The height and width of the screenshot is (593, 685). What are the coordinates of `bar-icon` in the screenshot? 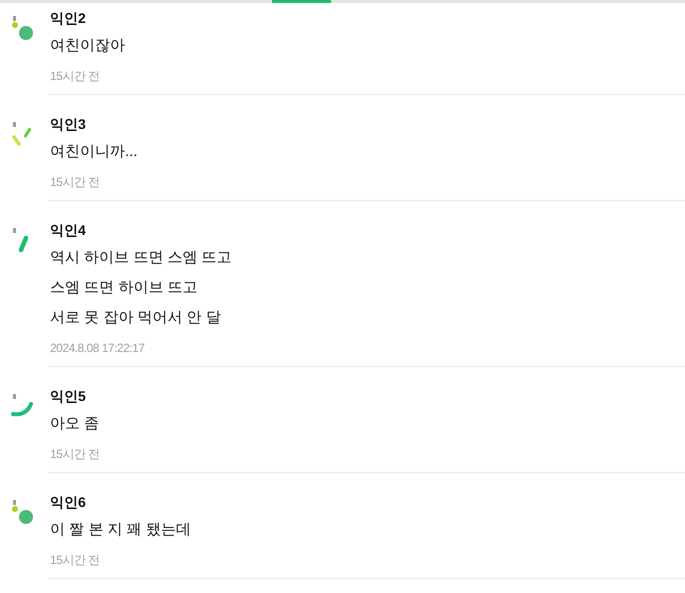 It's located at (23, 244).